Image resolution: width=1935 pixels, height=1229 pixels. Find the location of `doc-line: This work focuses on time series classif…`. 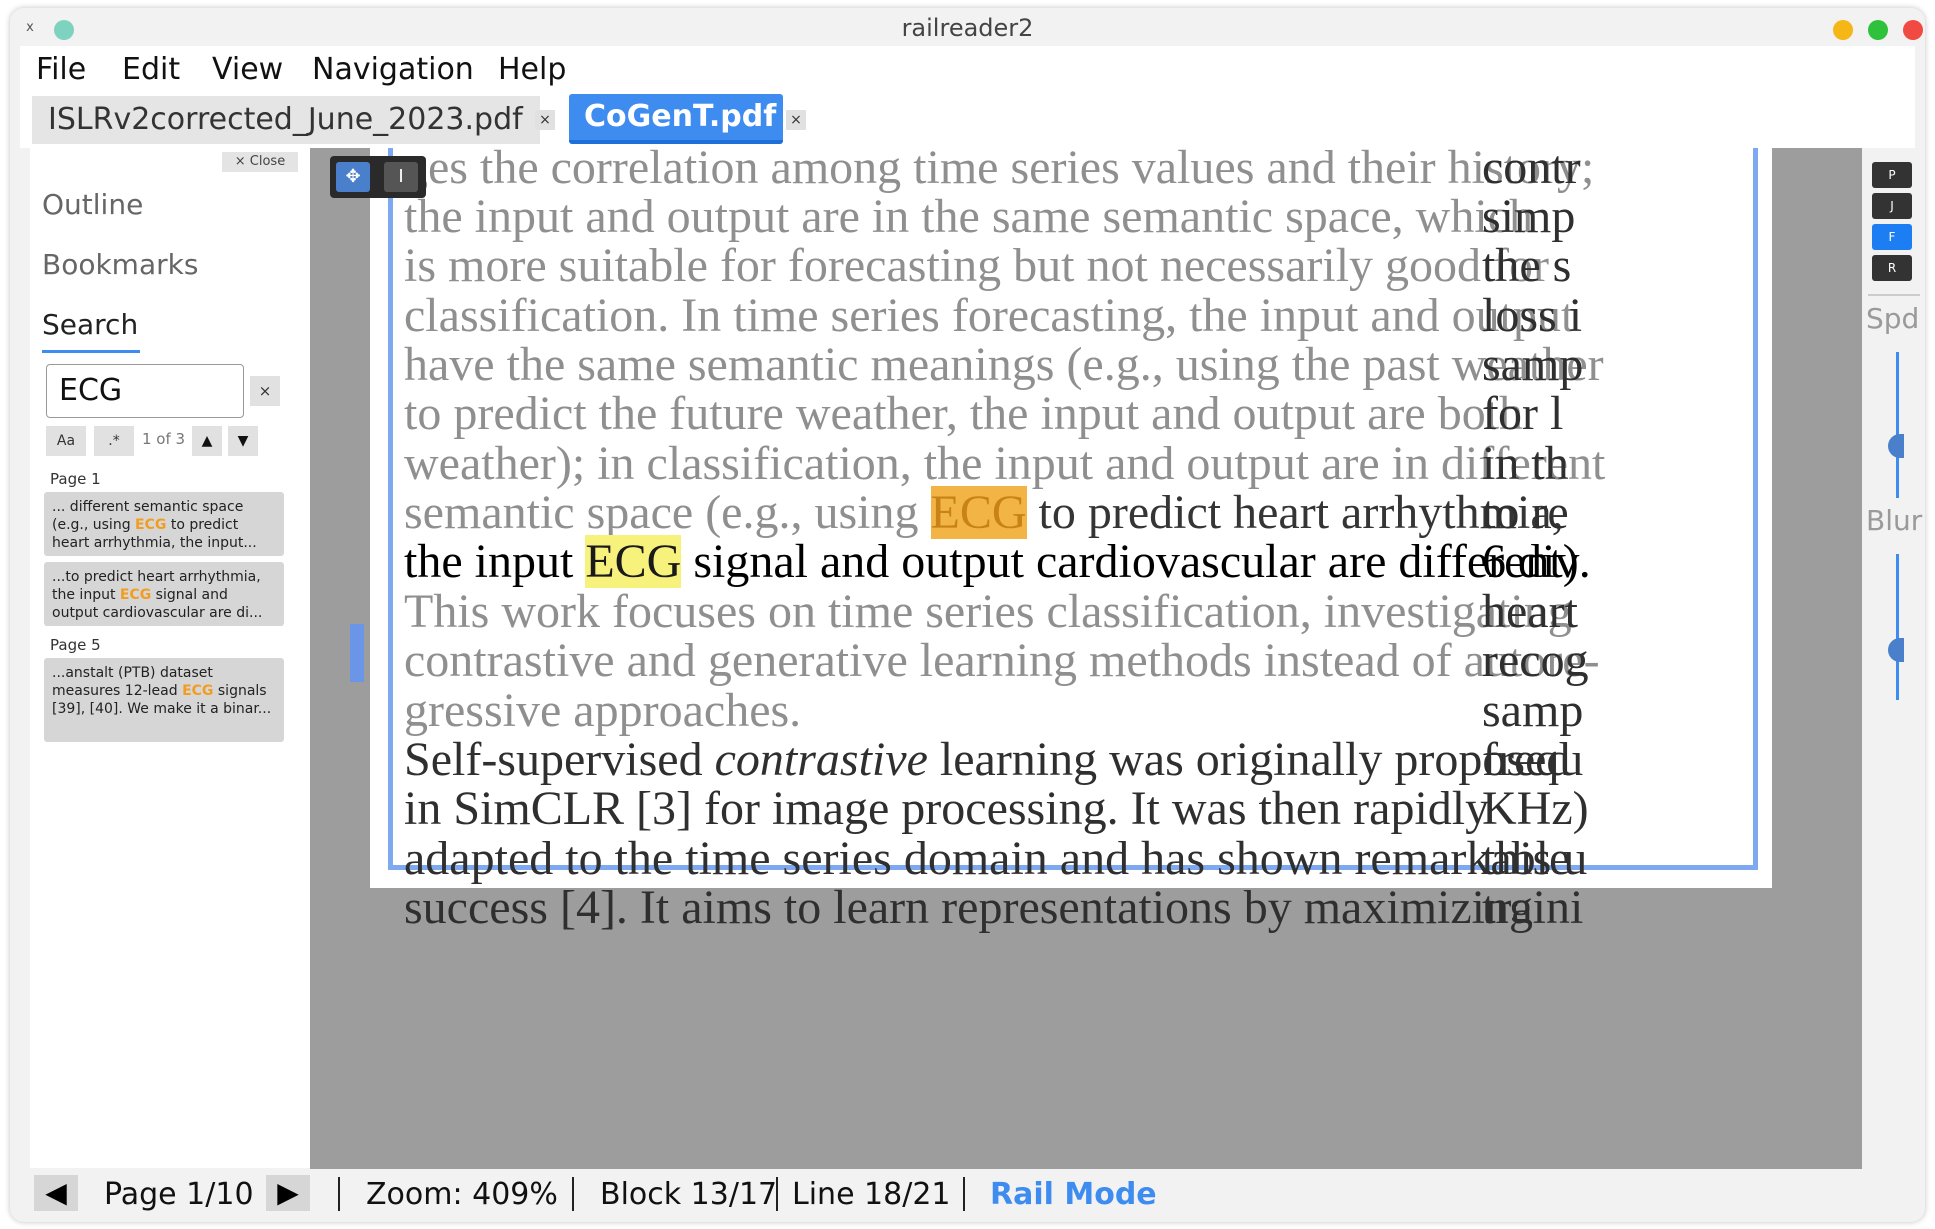

doc-line: This work focuses on time series classif… is located at coordinates (988, 611).